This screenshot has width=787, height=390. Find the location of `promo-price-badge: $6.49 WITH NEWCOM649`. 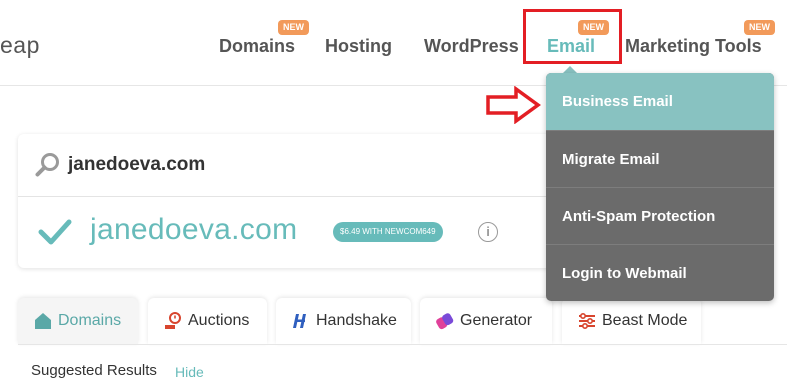

promo-price-badge: $6.49 WITH NEWCOM649 is located at coordinates (388, 232).